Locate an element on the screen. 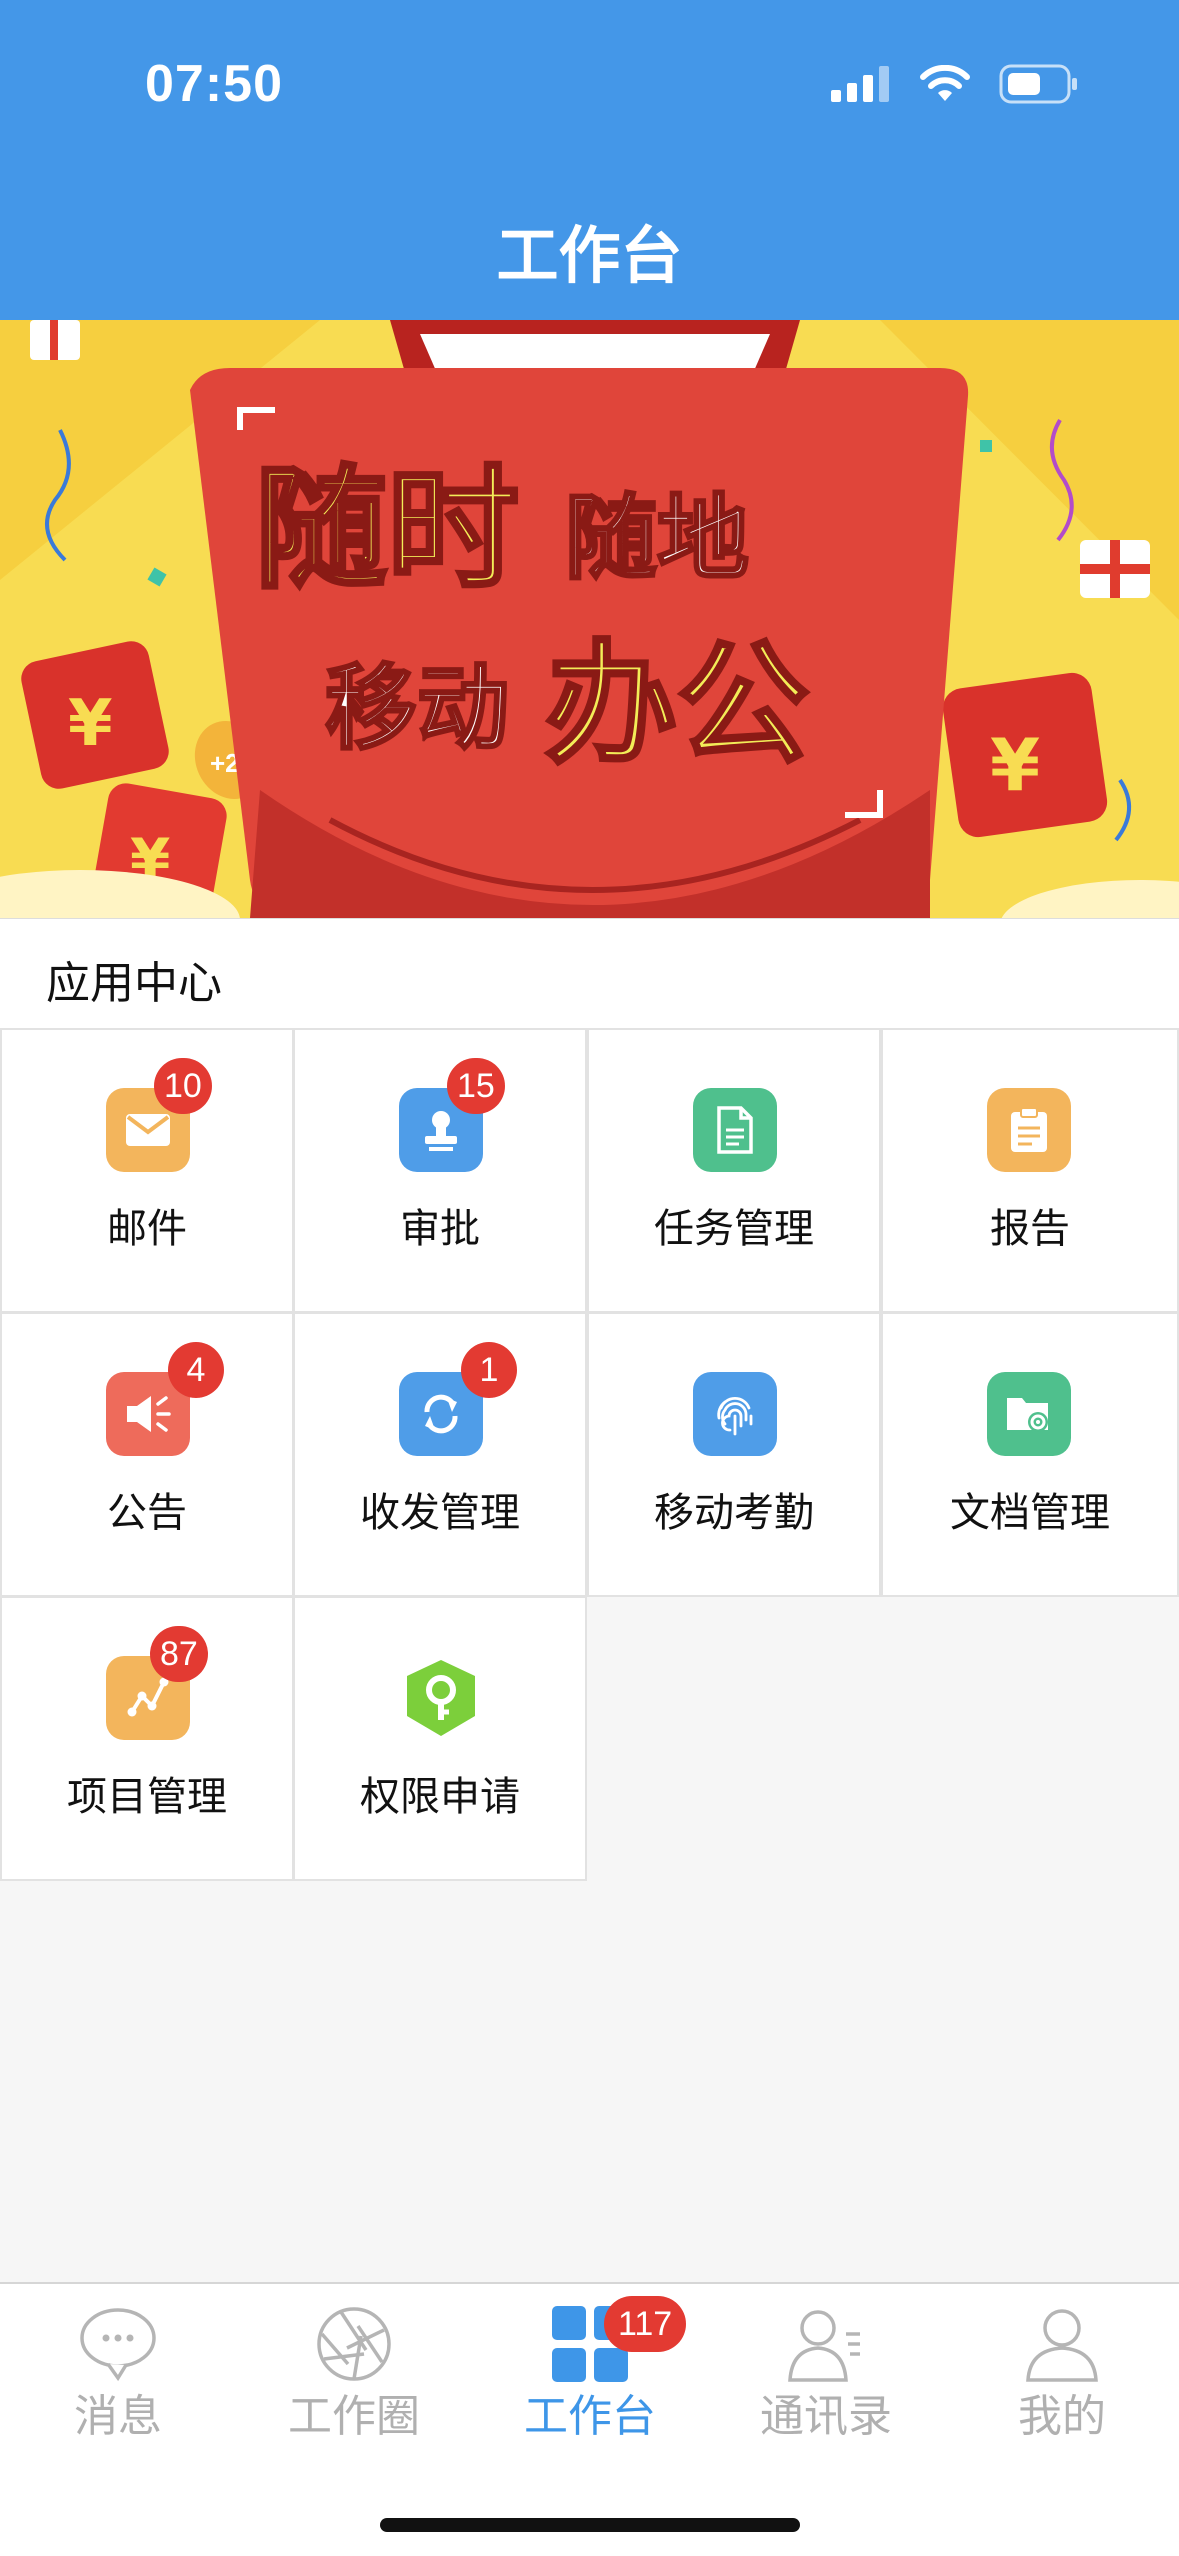  project-badge: 87 is located at coordinates (179, 1654).